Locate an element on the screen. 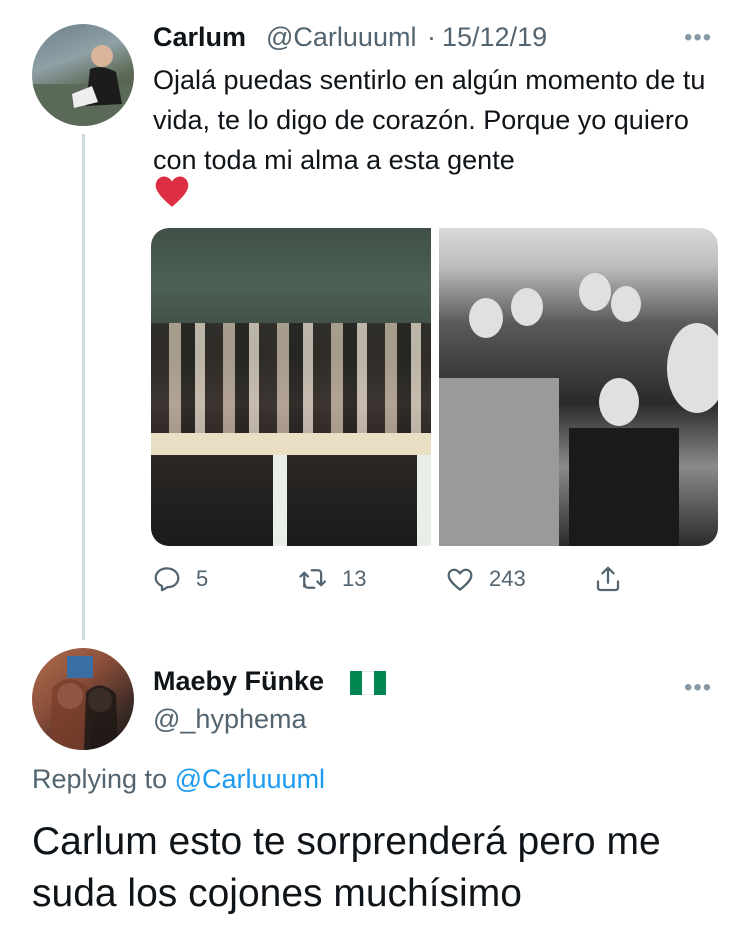  replying-to-prefix: Replying to is located at coordinates (100, 779).